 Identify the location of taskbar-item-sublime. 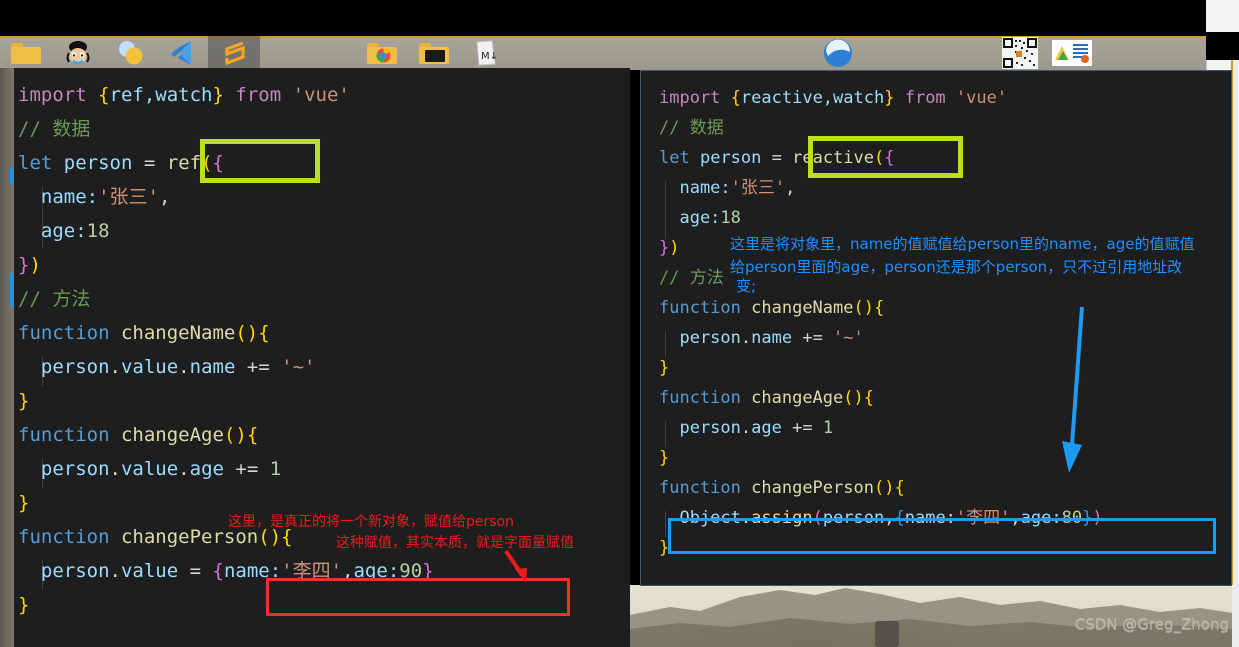
(234, 53).